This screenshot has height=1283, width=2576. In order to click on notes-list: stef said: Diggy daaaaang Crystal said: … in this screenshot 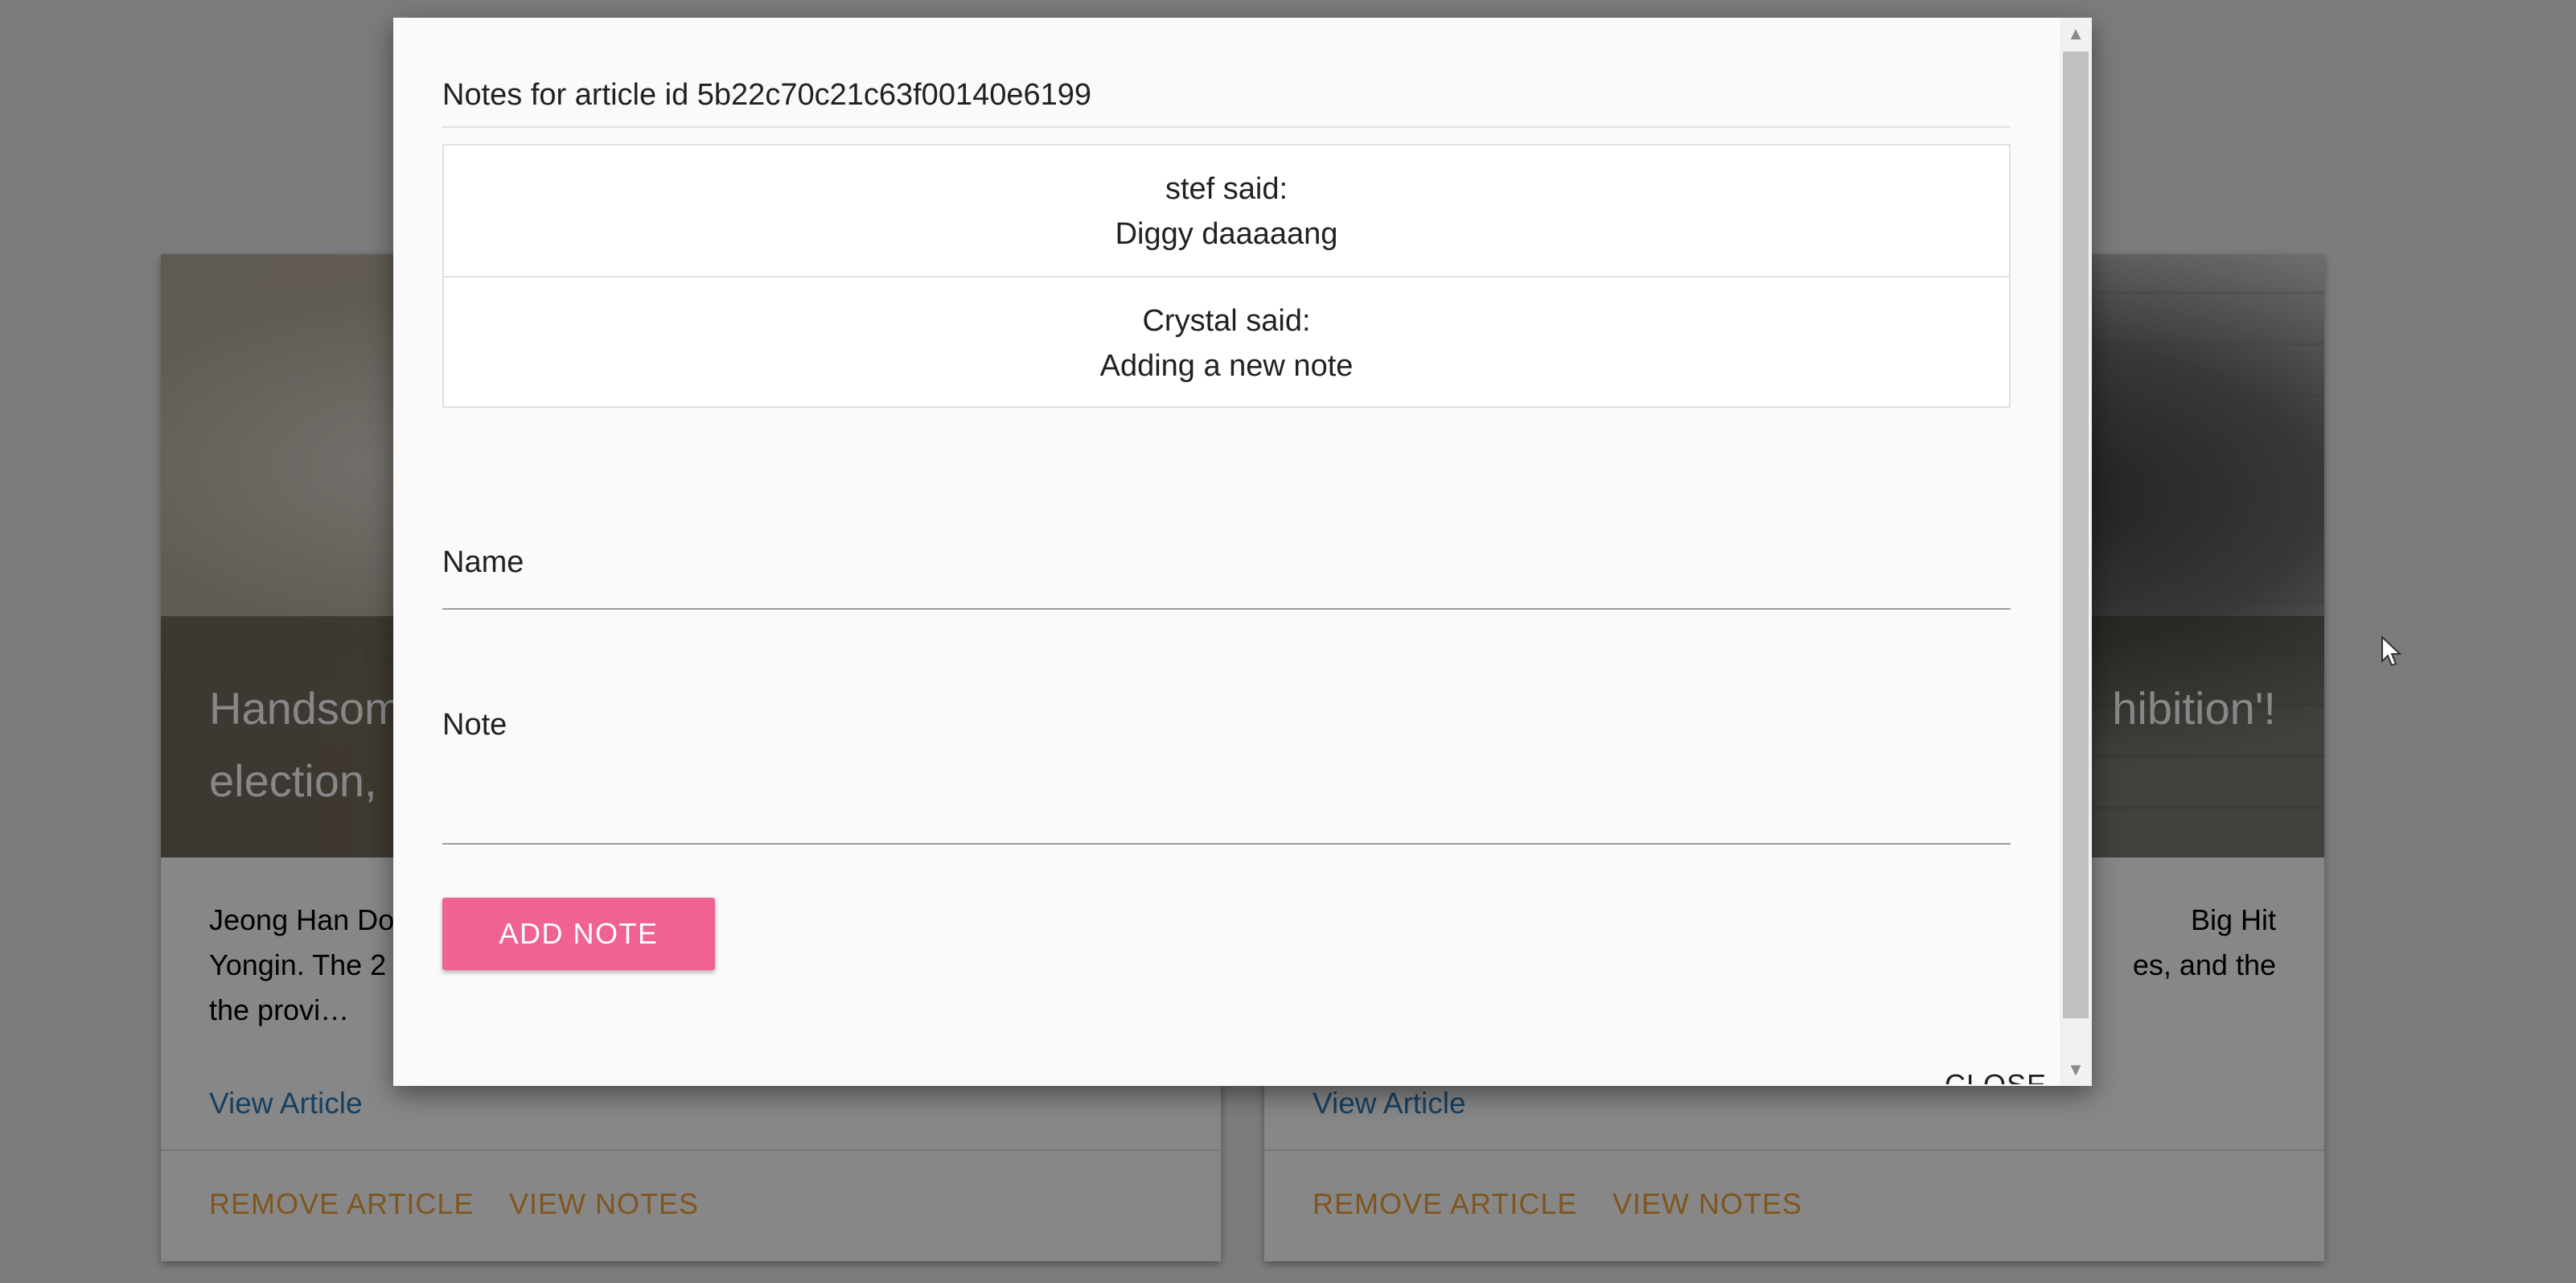, I will do `click(1226, 276)`.